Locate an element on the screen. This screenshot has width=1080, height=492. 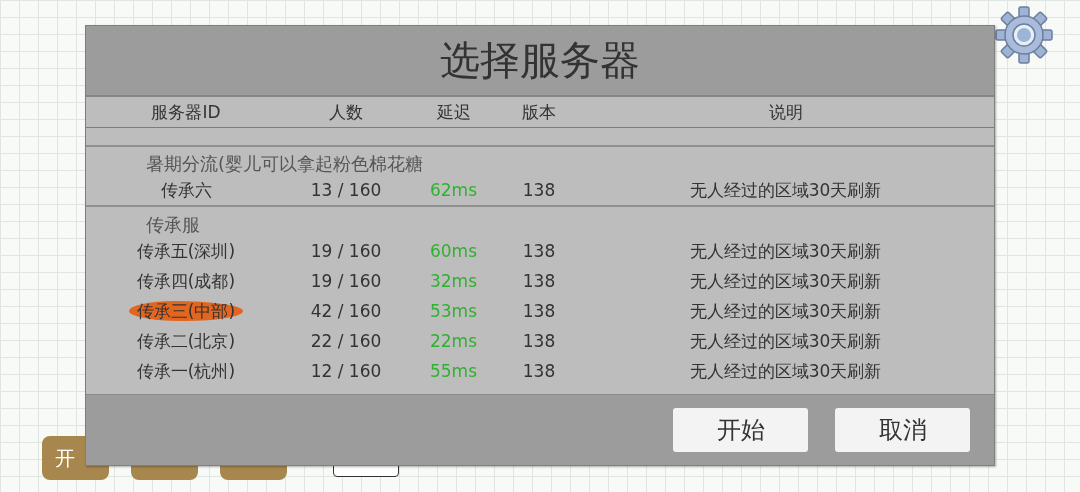
dialog-button: 取消 is located at coordinates (902, 430).